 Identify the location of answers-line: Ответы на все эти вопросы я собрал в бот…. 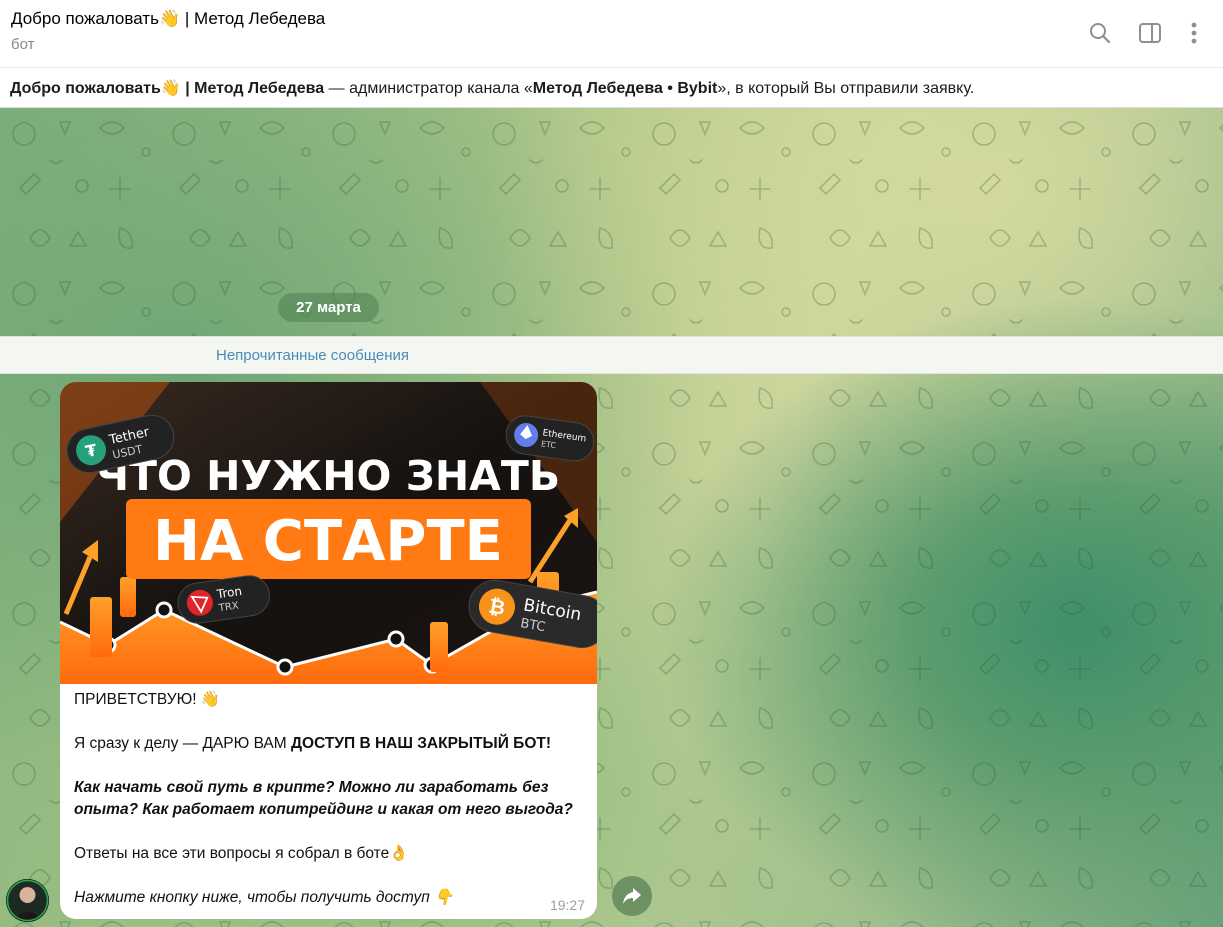
(241, 853).